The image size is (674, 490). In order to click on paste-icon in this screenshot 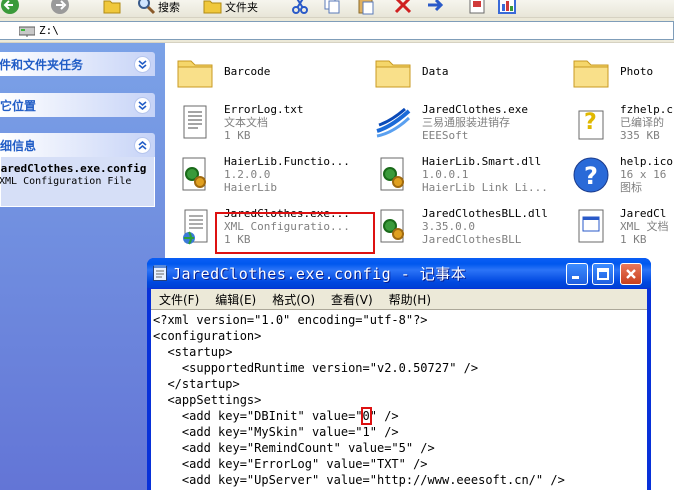, I will do `click(366, 7)`.